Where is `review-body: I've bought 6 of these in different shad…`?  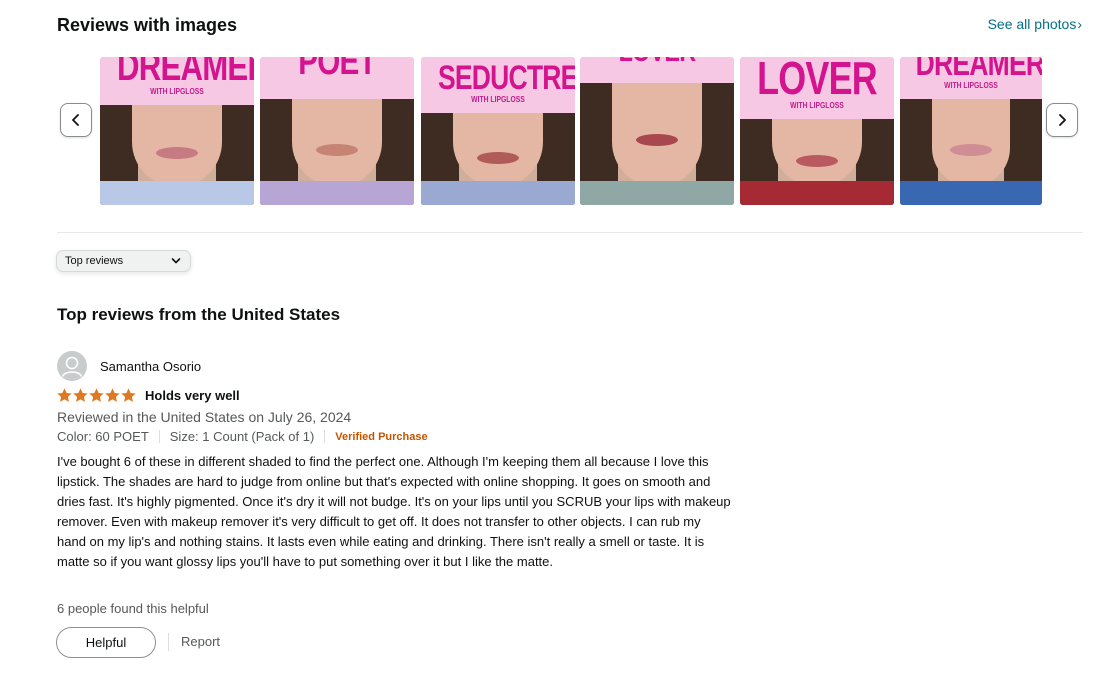 review-body: I've bought 6 of these in different shad… is located at coordinates (394, 511).